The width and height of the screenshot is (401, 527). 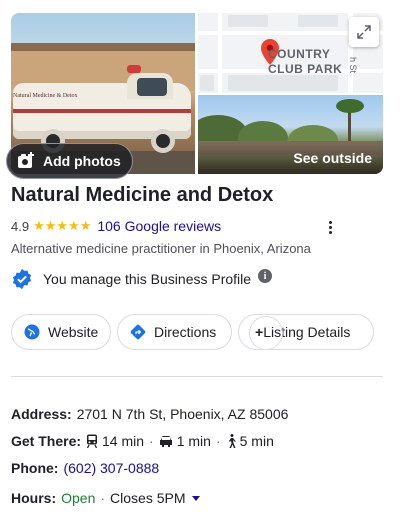 I want to click on street-view-photo: See outside, so click(x=290, y=134).